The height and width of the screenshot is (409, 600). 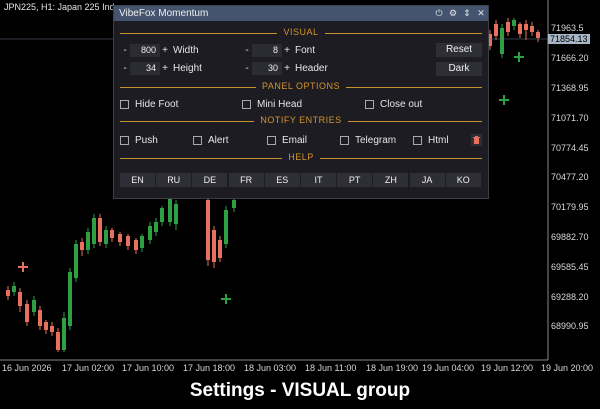 What do you see at coordinates (270, 368) in the screenshot?
I see `date-tick-label: 18 Jun 03:00` at bounding box center [270, 368].